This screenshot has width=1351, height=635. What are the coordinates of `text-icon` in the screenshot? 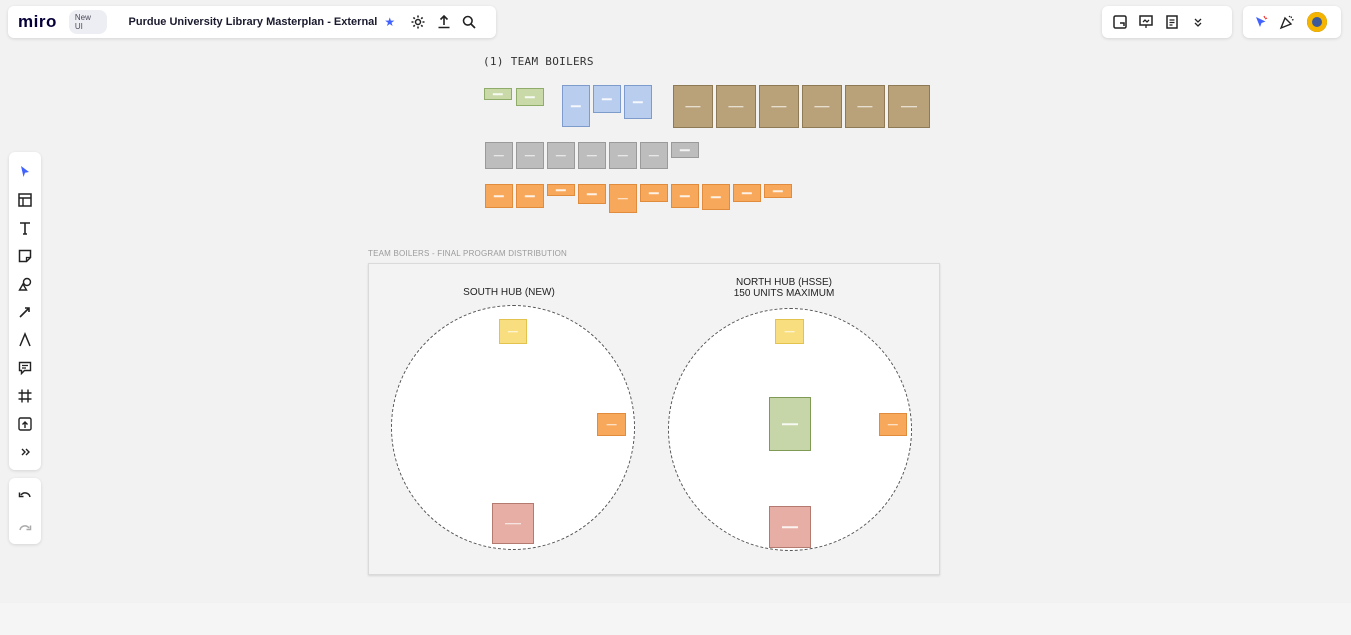 It's located at (25, 228).